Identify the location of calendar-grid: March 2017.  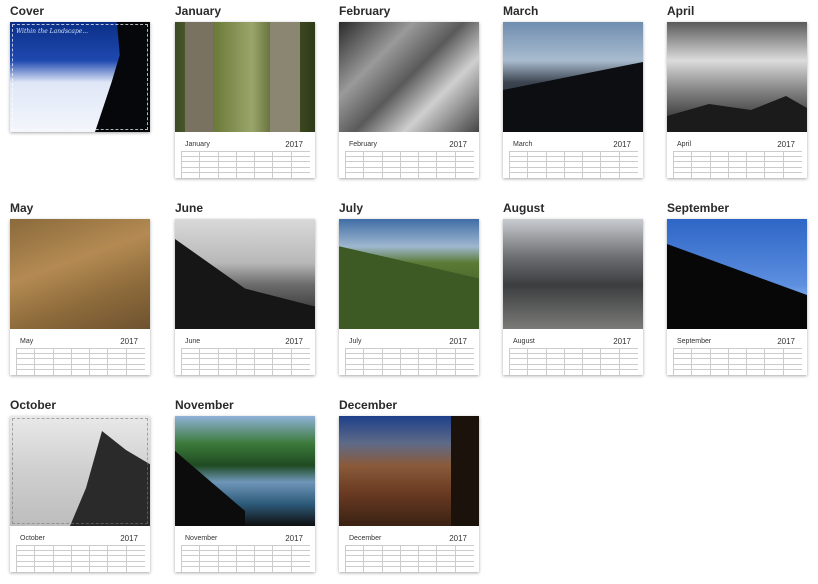
(573, 157).